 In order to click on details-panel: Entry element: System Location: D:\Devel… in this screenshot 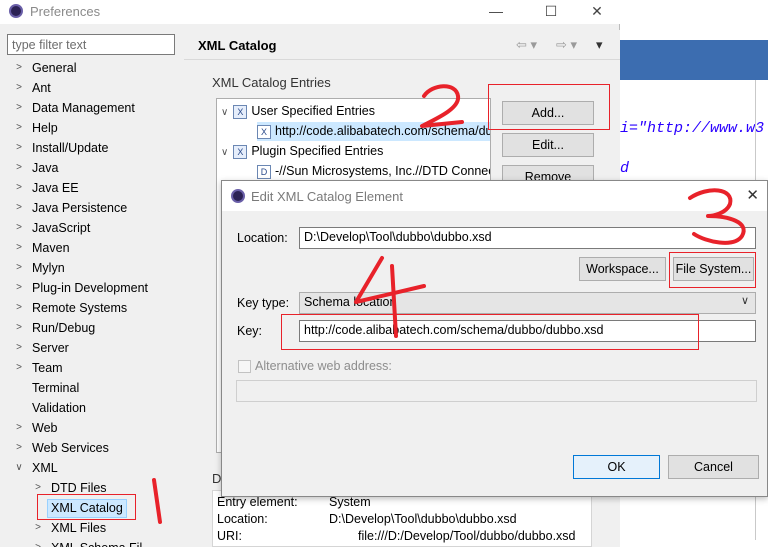, I will do `click(402, 518)`.